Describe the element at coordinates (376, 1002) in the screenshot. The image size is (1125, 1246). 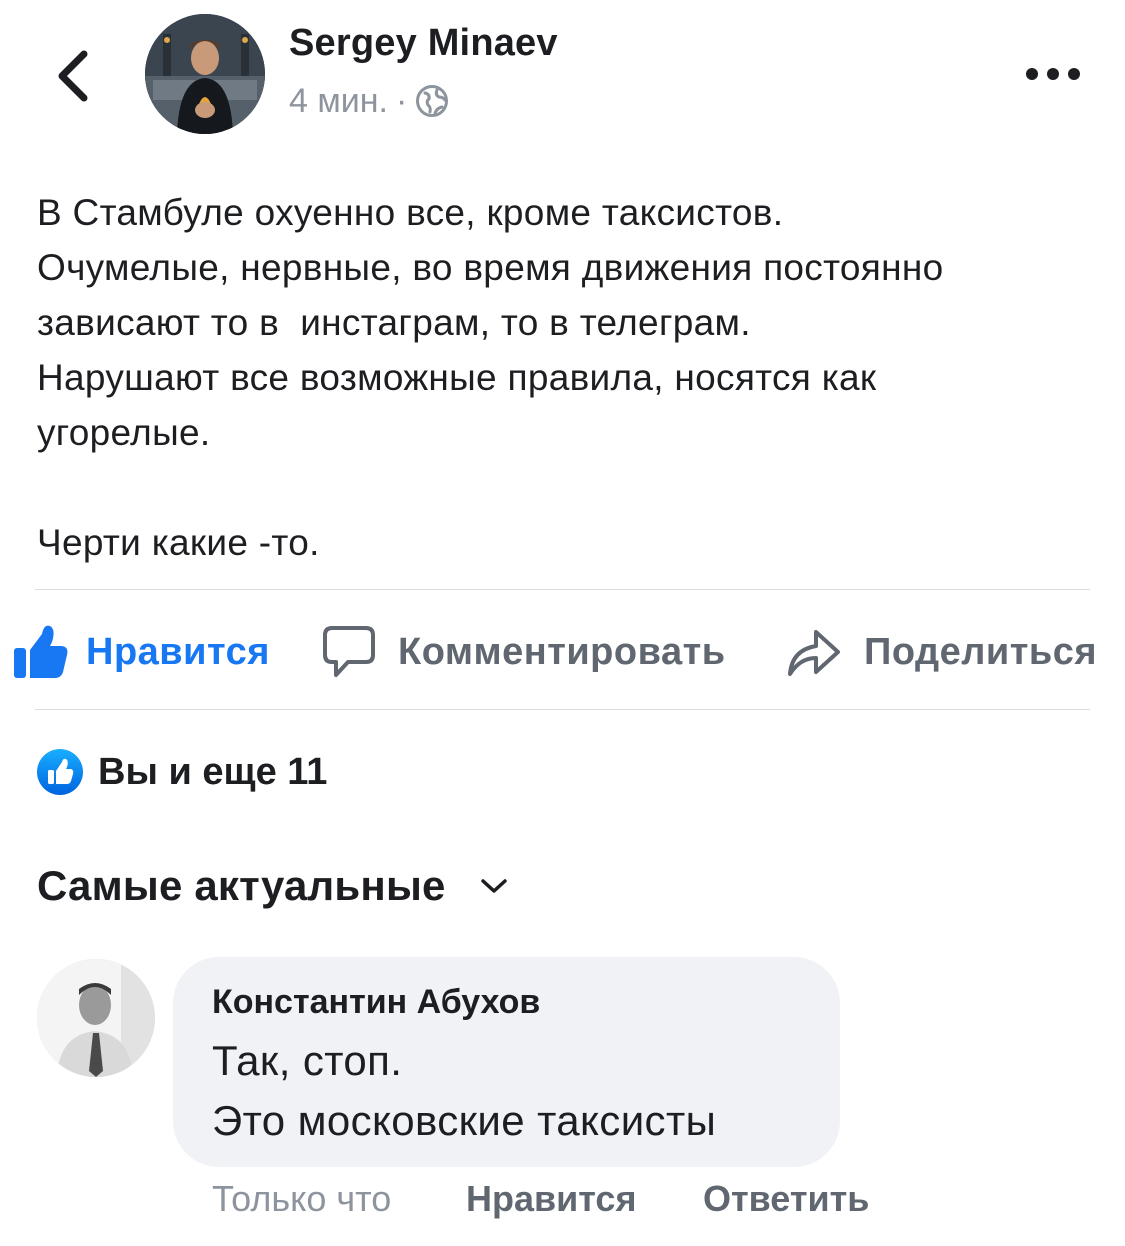
I see `commenter-name: Константин Абухов` at that location.